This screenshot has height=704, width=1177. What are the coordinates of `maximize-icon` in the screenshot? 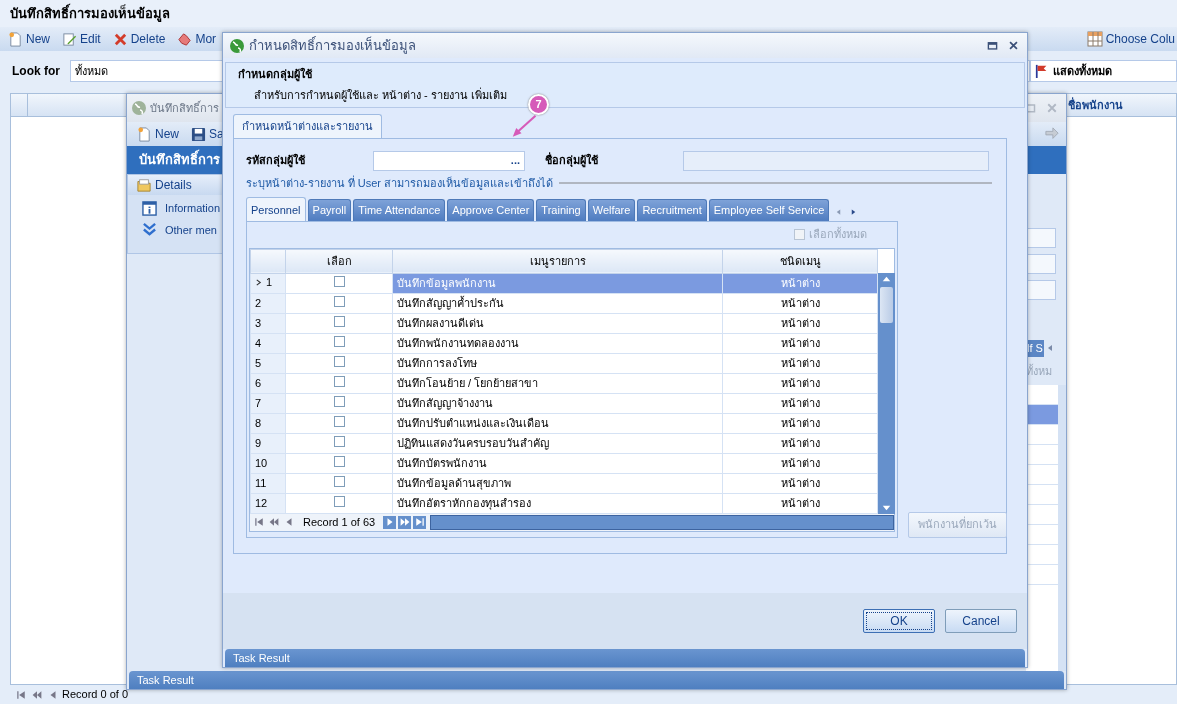 It's located at (992, 45).